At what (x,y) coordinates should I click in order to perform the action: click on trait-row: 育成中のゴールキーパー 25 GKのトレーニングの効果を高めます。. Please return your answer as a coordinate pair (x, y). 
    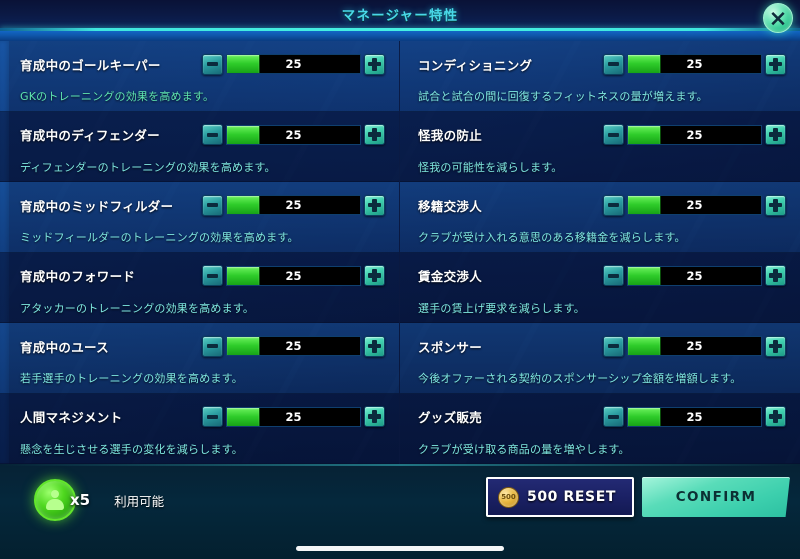
    Looking at the image, I should click on (199, 76).